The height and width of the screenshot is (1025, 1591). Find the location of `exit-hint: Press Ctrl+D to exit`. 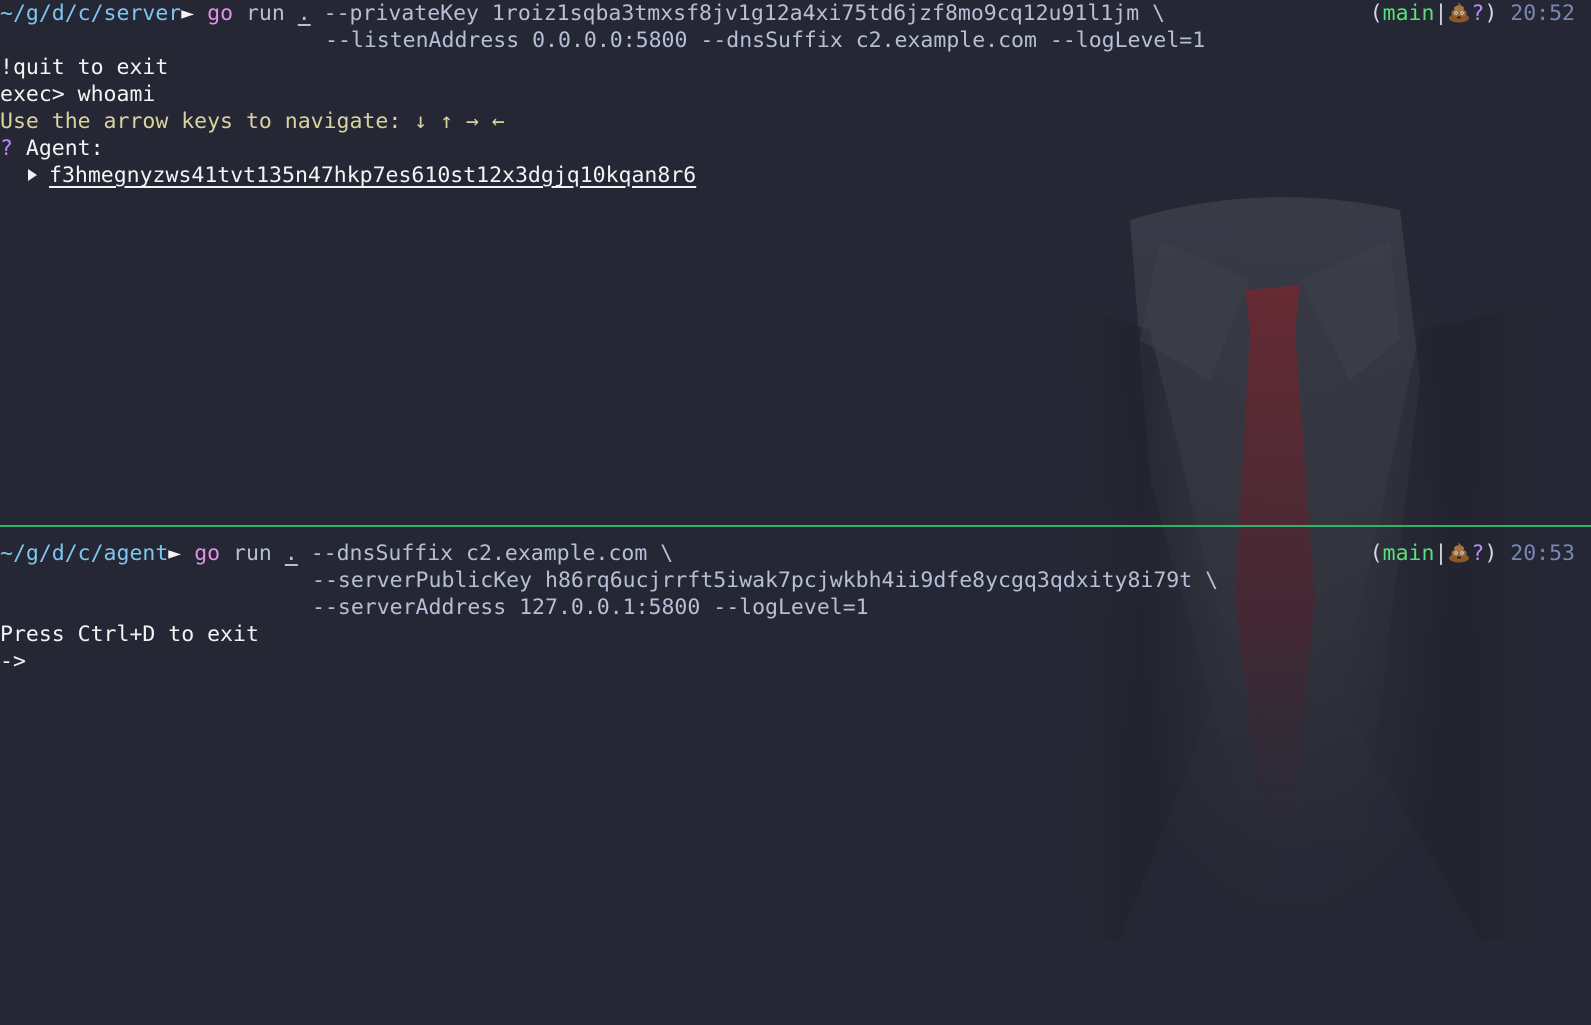

exit-hint: Press Ctrl+D to exit is located at coordinates (129, 634).